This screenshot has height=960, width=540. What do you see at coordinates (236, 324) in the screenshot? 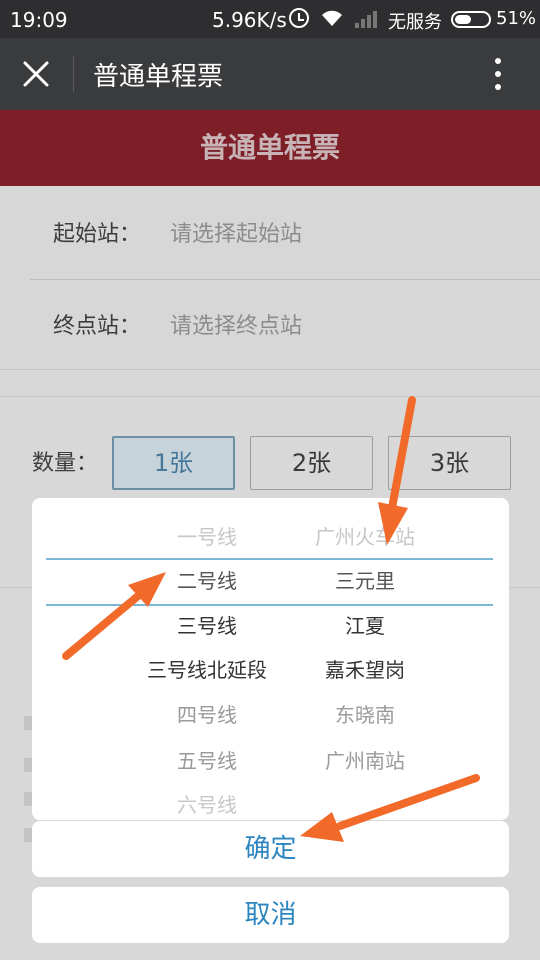
I see `end-station-field: 请选择终点站` at bounding box center [236, 324].